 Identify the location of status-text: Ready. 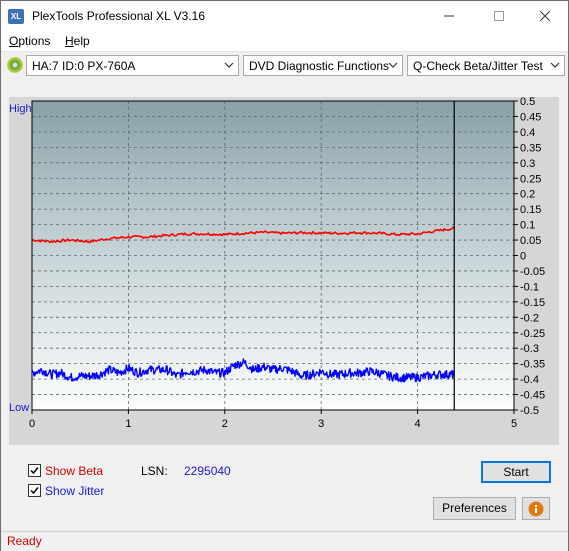
(24, 541).